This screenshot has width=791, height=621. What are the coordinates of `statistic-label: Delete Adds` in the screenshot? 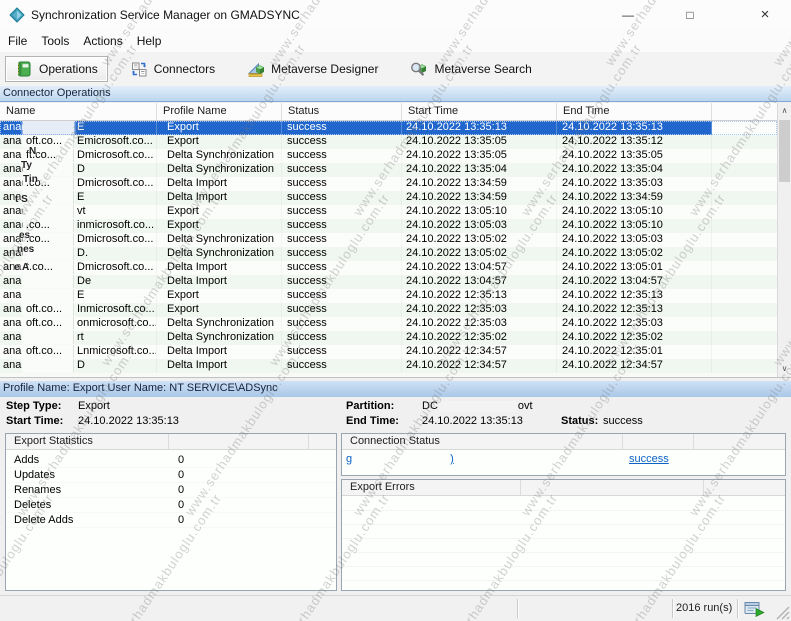 It's located at (44, 520).